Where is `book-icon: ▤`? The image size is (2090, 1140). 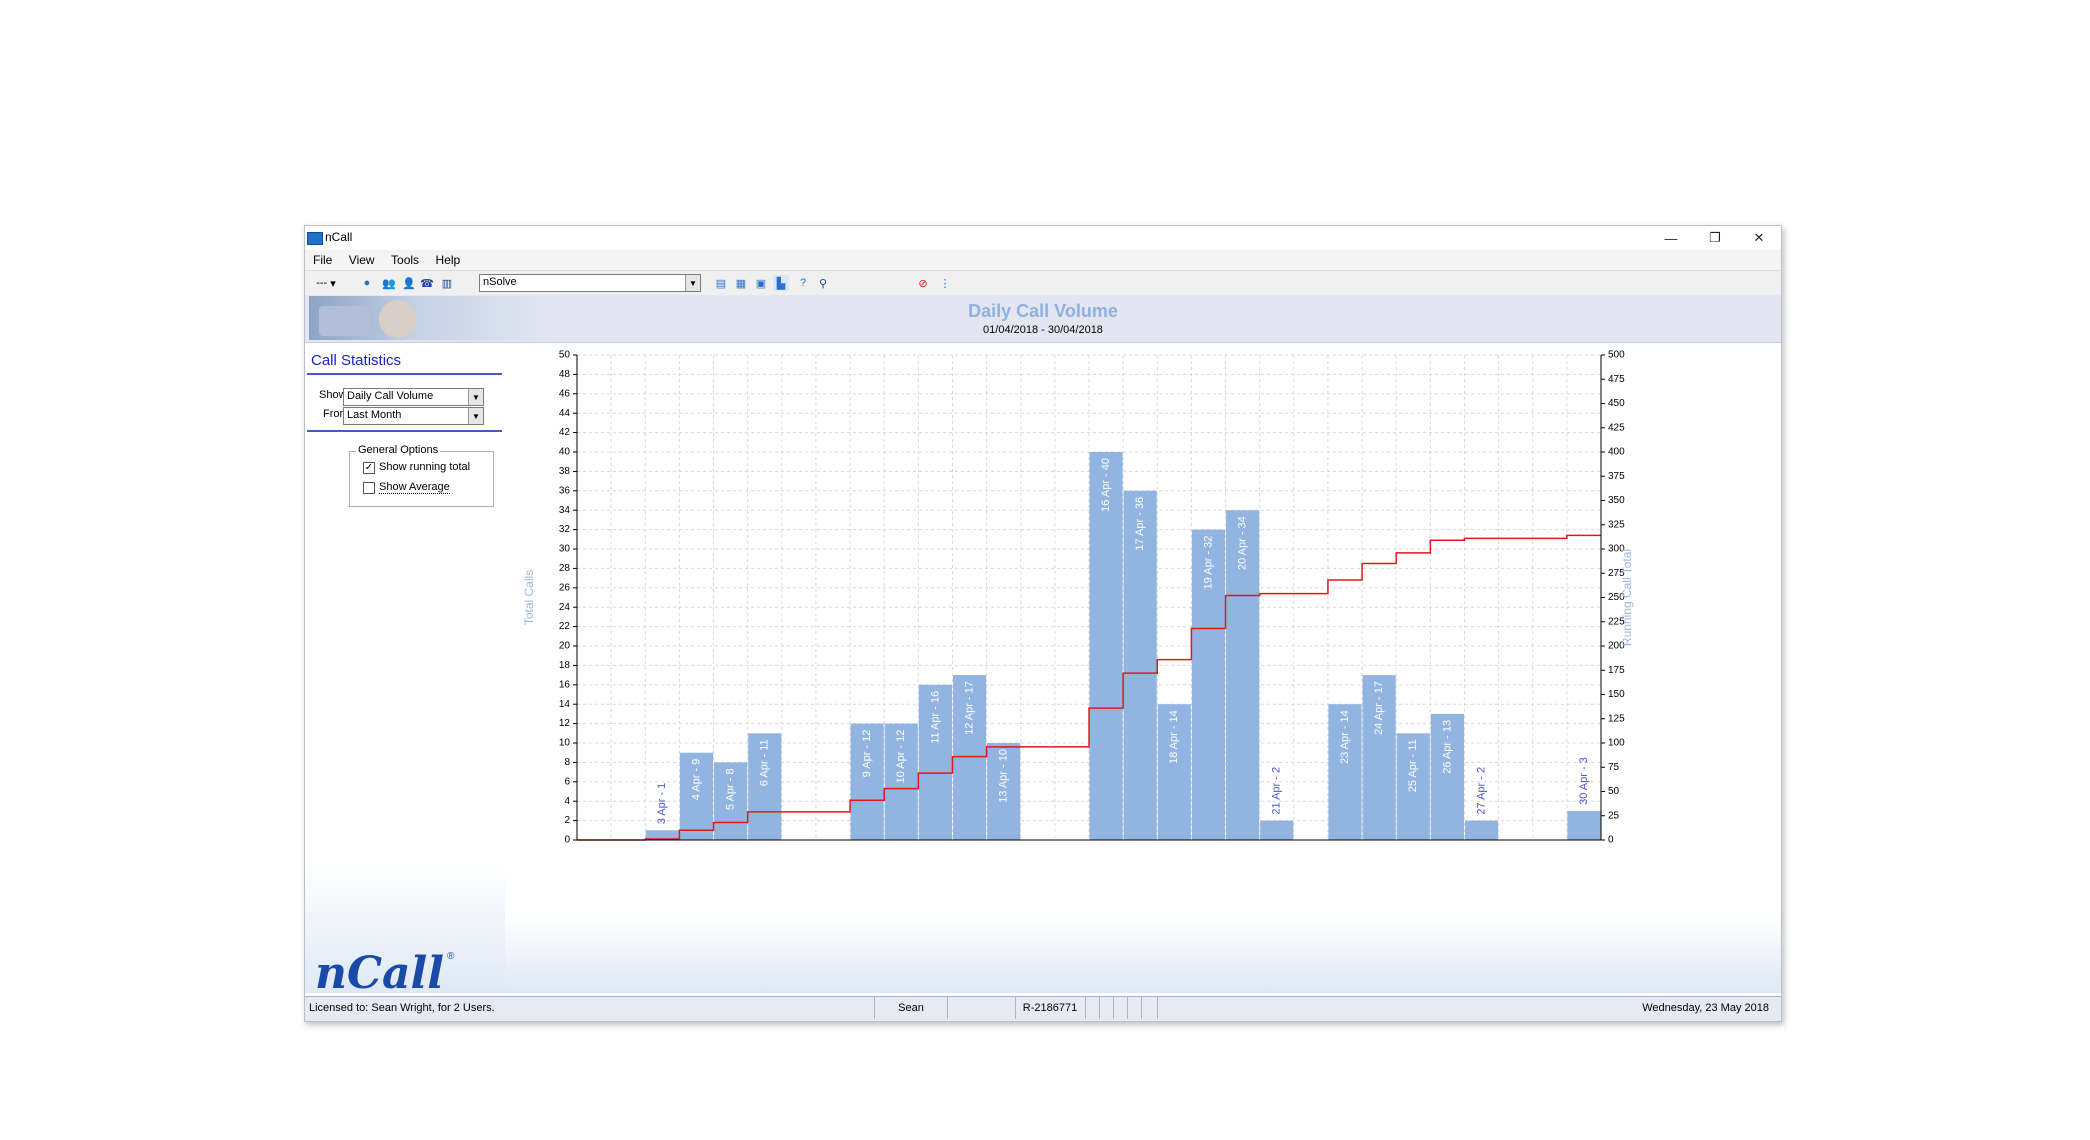
book-icon: ▤ is located at coordinates (721, 283).